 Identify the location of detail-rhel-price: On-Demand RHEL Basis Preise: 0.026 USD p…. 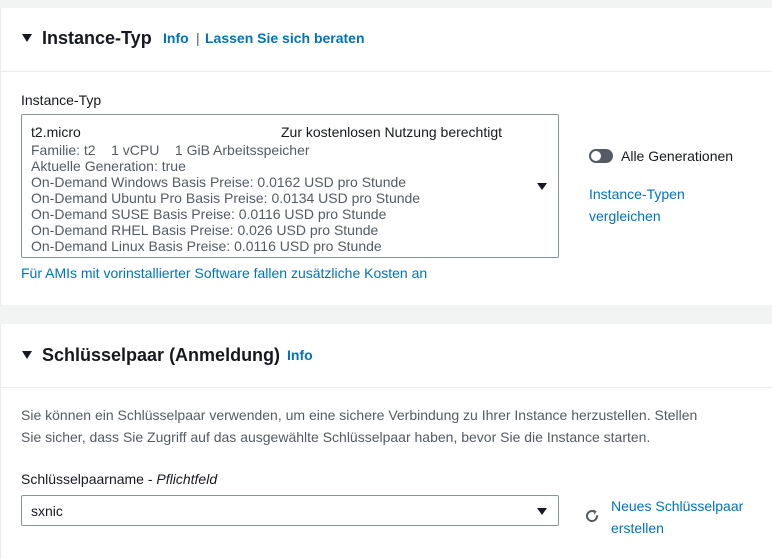
(205, 230).